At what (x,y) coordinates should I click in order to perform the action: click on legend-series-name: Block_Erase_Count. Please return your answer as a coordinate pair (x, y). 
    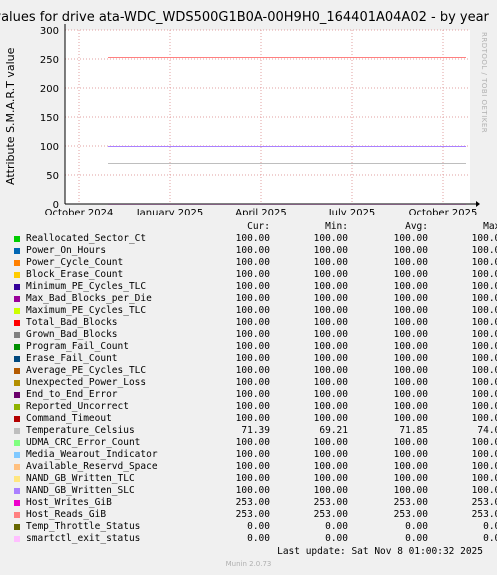
    Looking at the image, I should click on (75, 274).